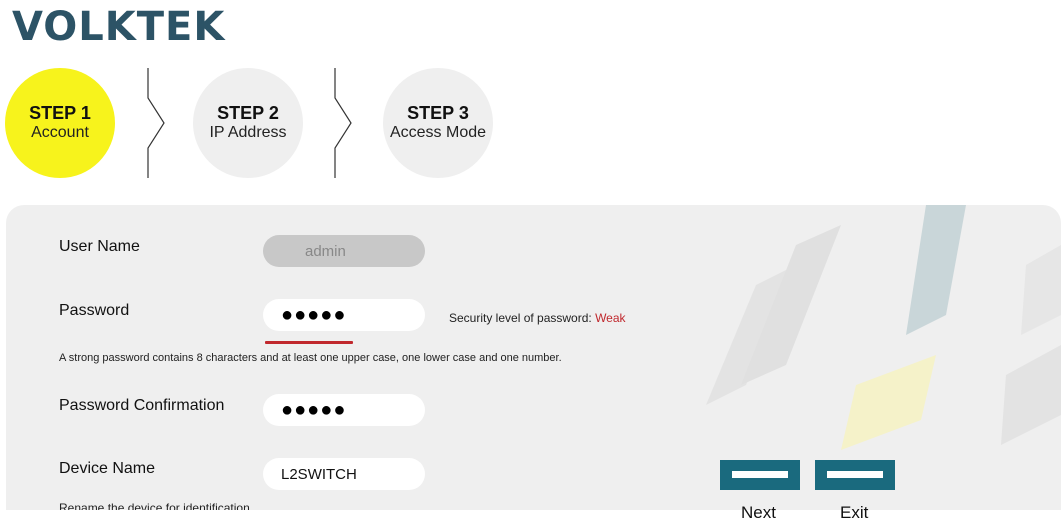 This screenshot has height=523, width=1061. Describe the element at coordinates (610, 318) in the screenshot. I see `security-level-value: Weak` at that location.